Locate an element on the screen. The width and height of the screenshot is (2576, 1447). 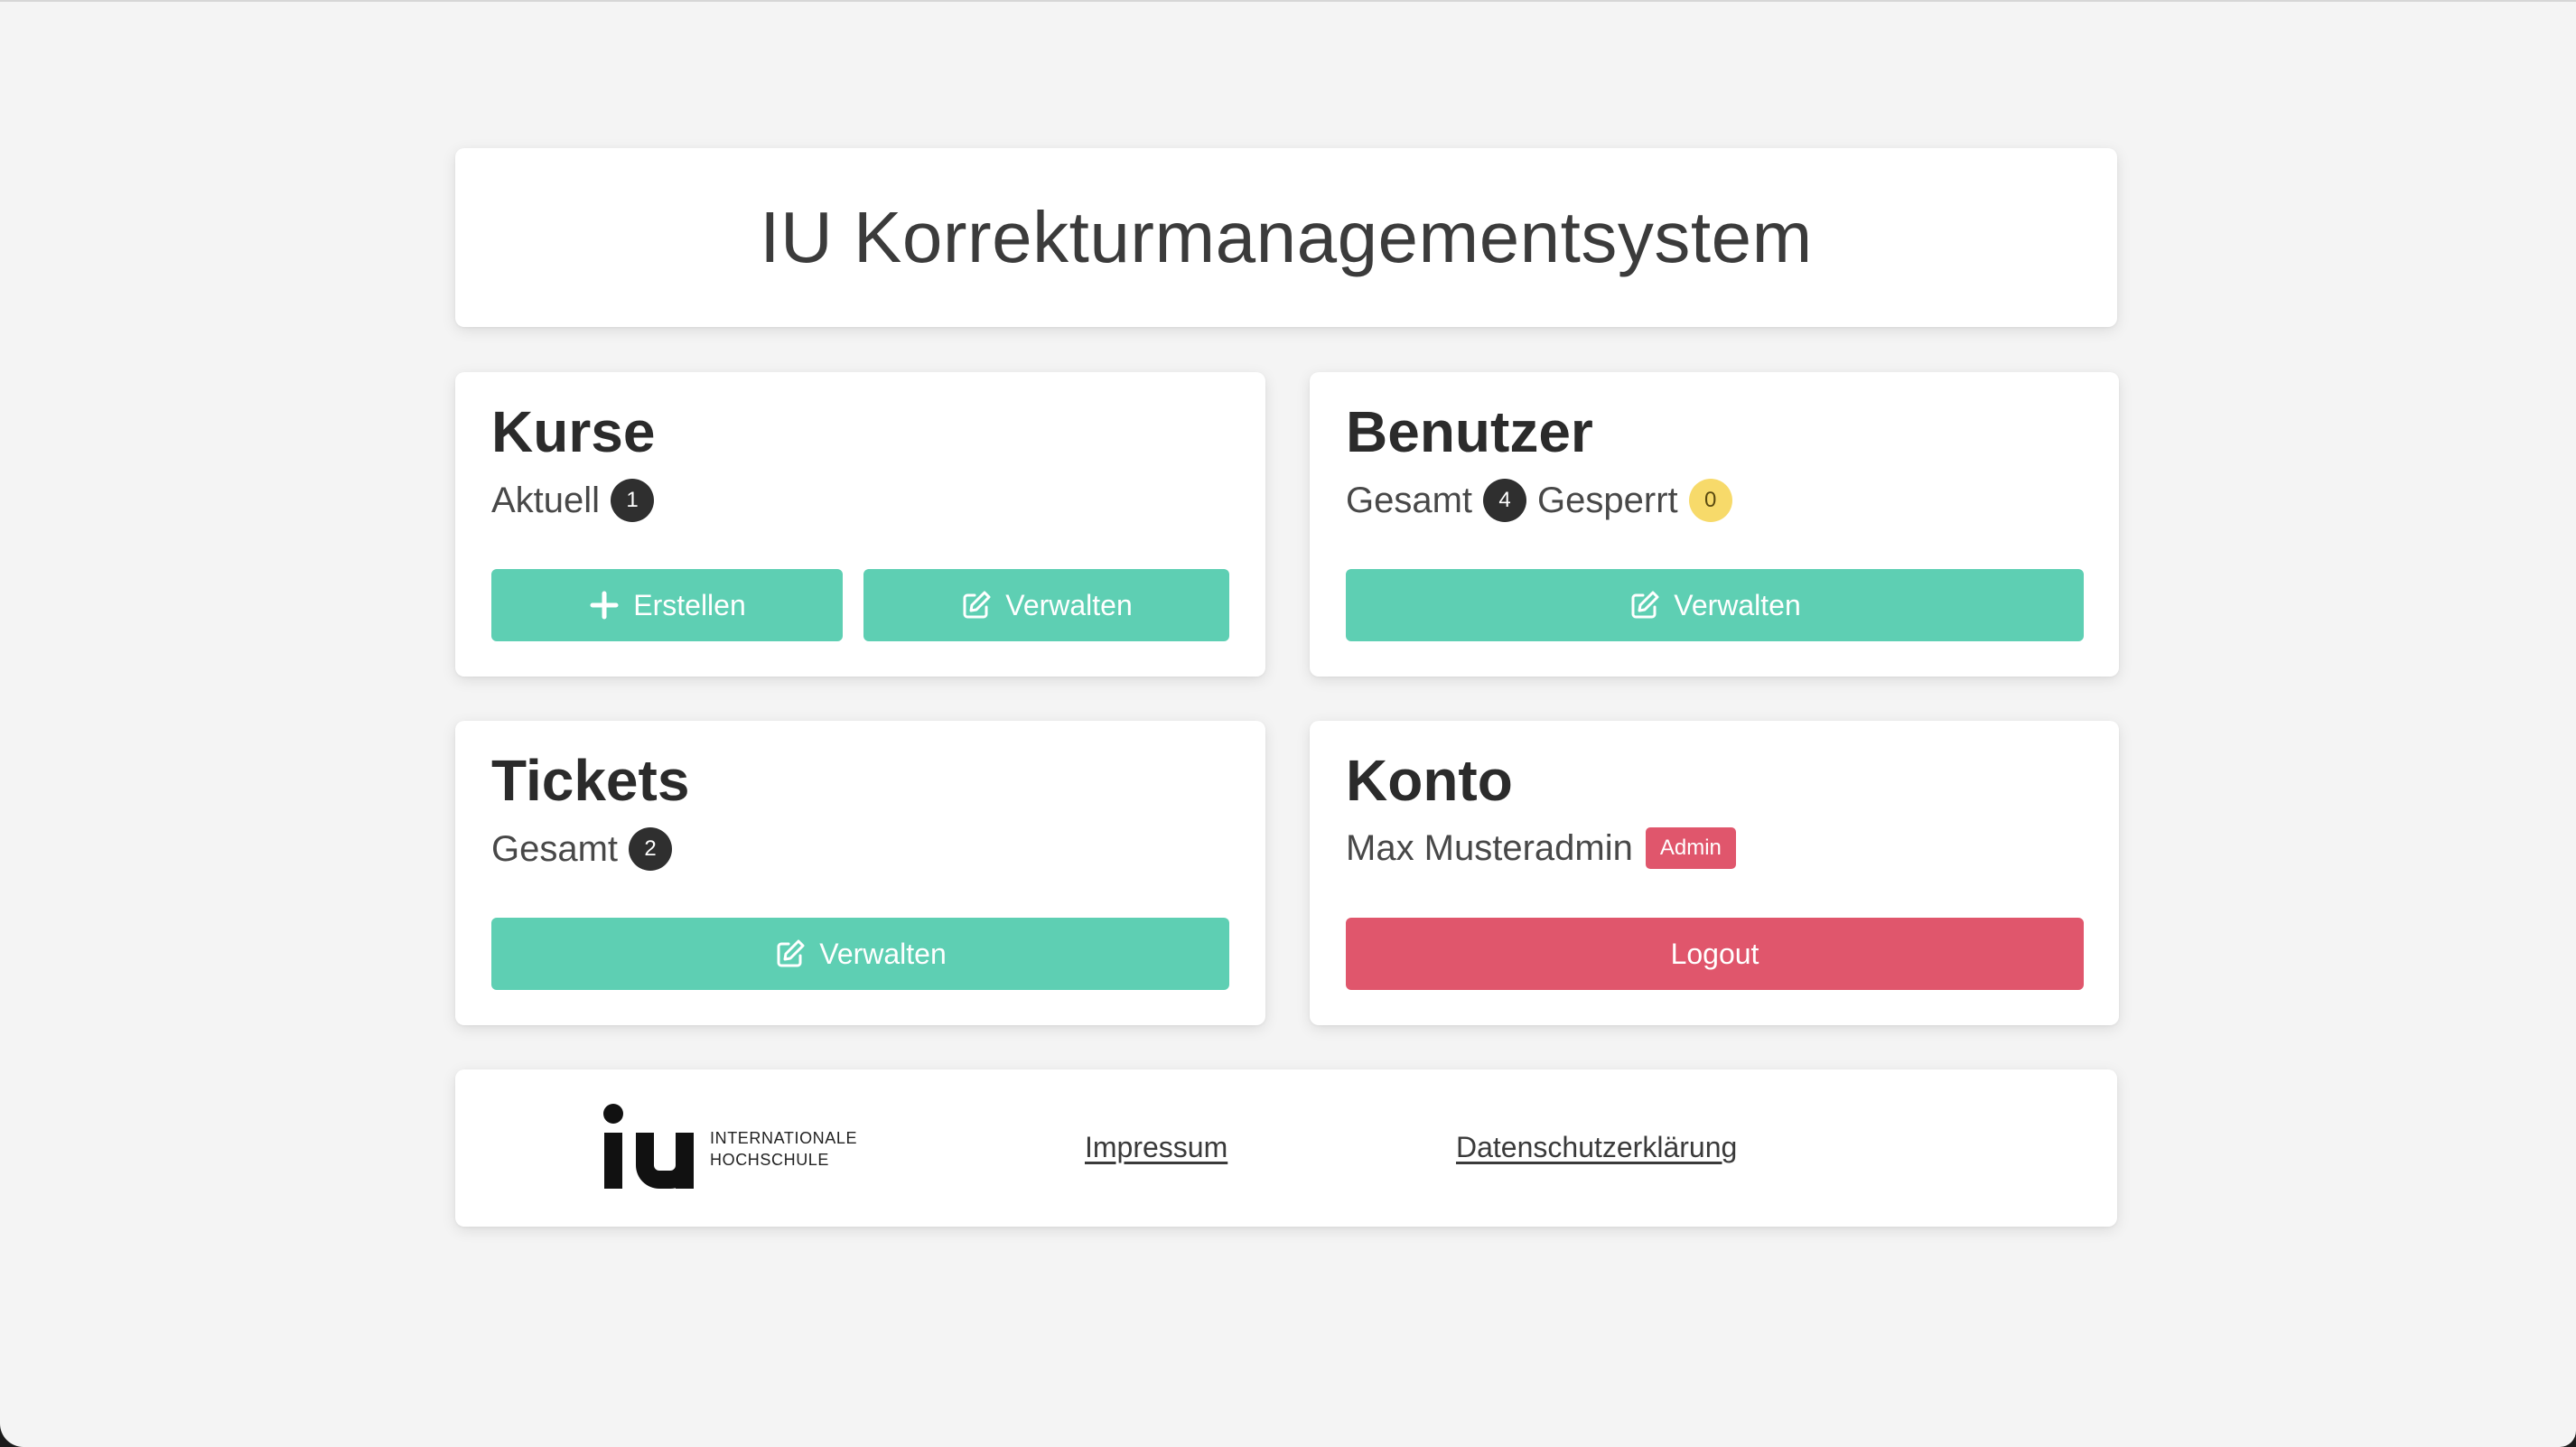
manage-courses-button: Verwalten is located at coordinates (1046, 605).